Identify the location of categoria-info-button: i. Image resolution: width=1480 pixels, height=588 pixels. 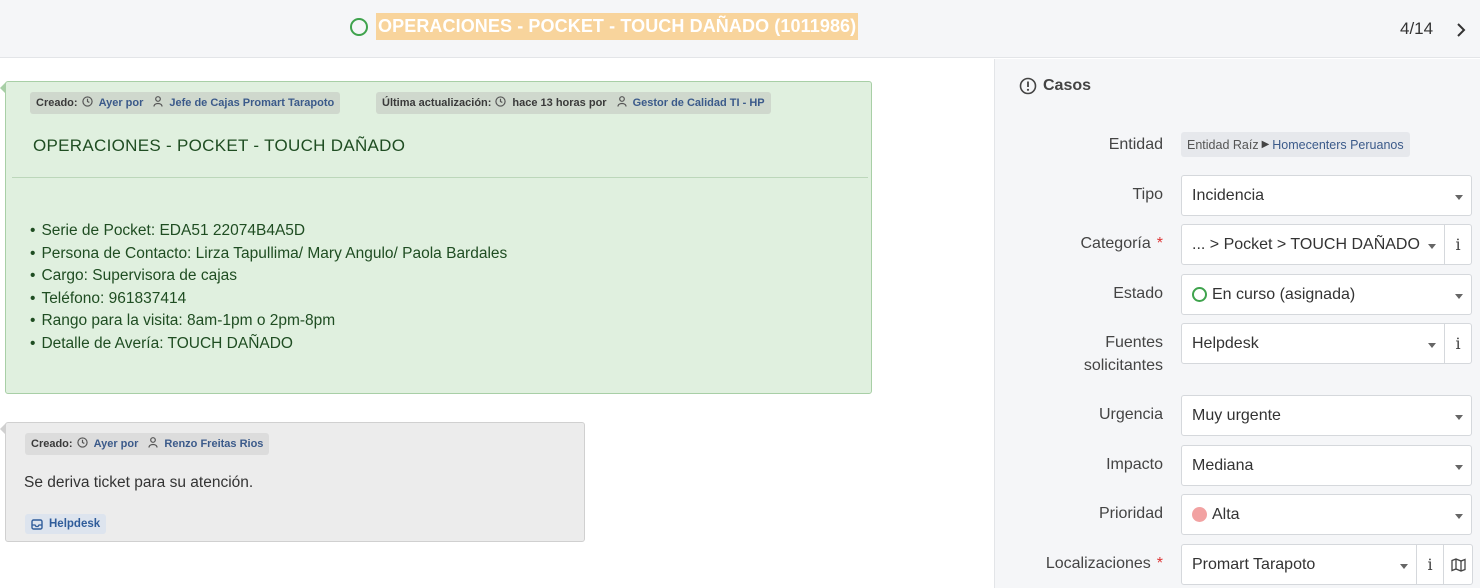
(1458, 244).